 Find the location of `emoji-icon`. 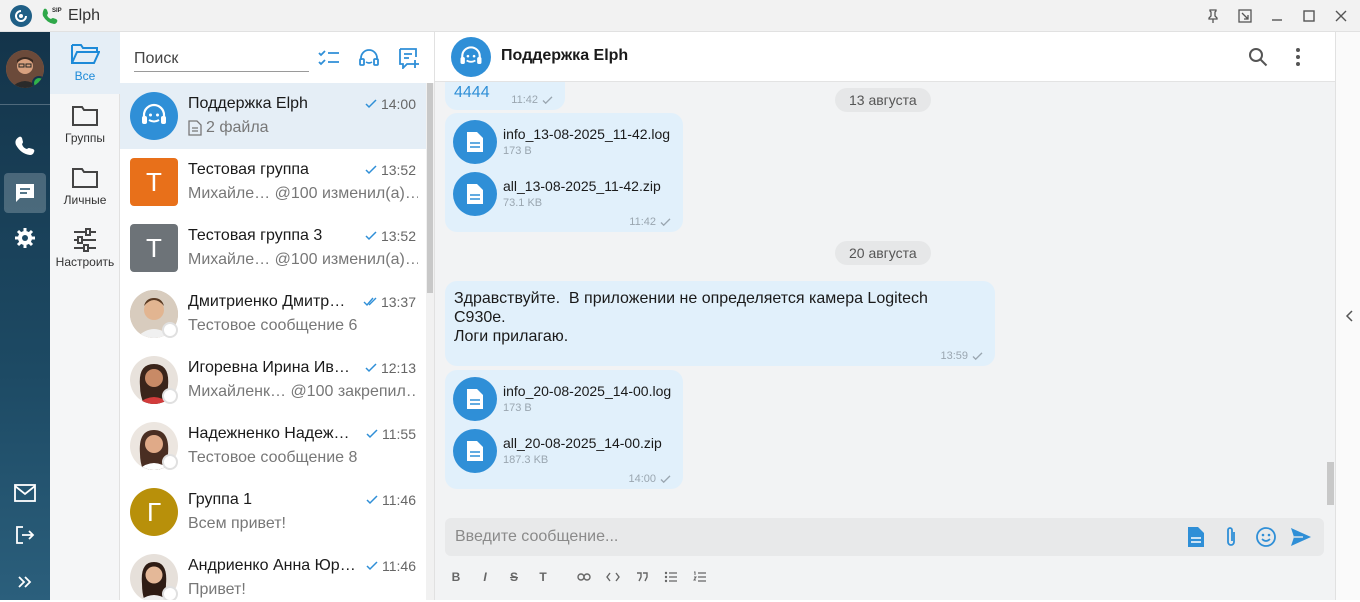

emoji-icon is located at coordinates (1266, 537).